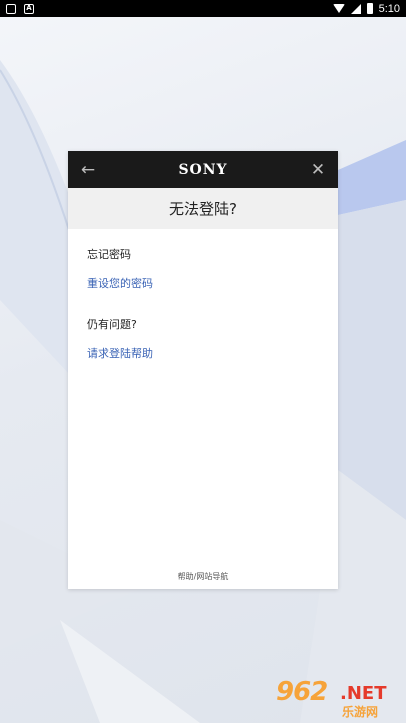  Describe the element at coordinates (203, 576) in the screenshot. I see `footer-help-link: 帮助/网站导航` at that location.